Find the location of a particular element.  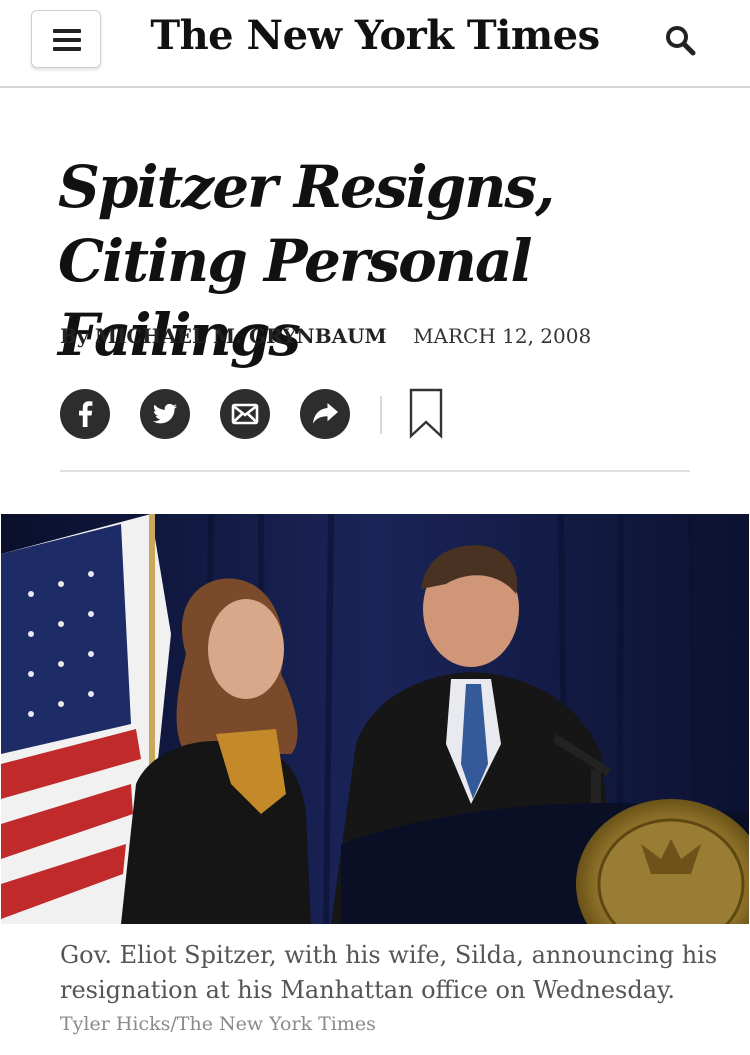

twitter-icon is located at coordinates (165, 413).